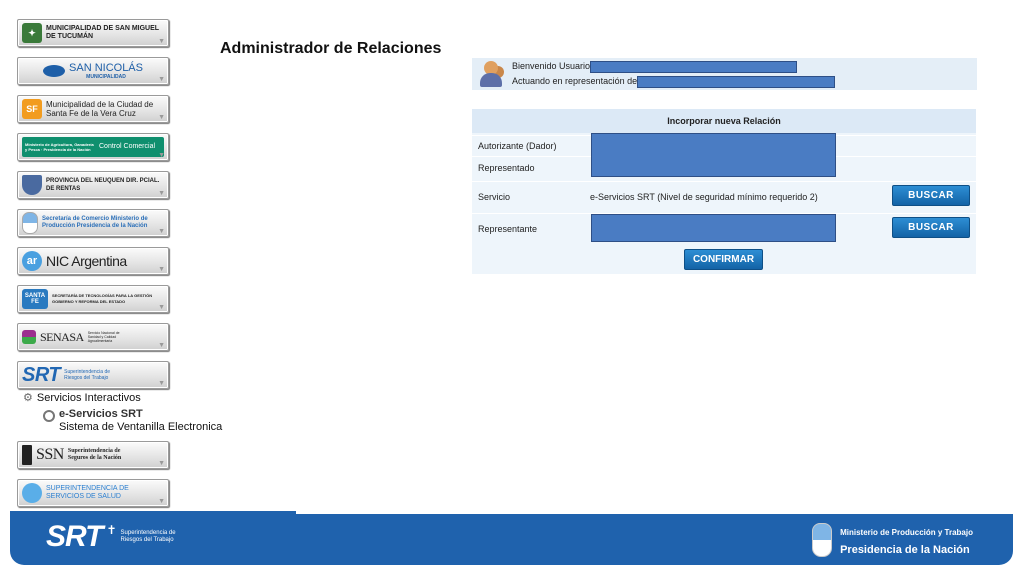  What do you see at coordinates (141, 427) in the screenshot?
I see `tree-child-subtitle: Sistema de Ventanilla Electronica` at bounding box center [141, 427].